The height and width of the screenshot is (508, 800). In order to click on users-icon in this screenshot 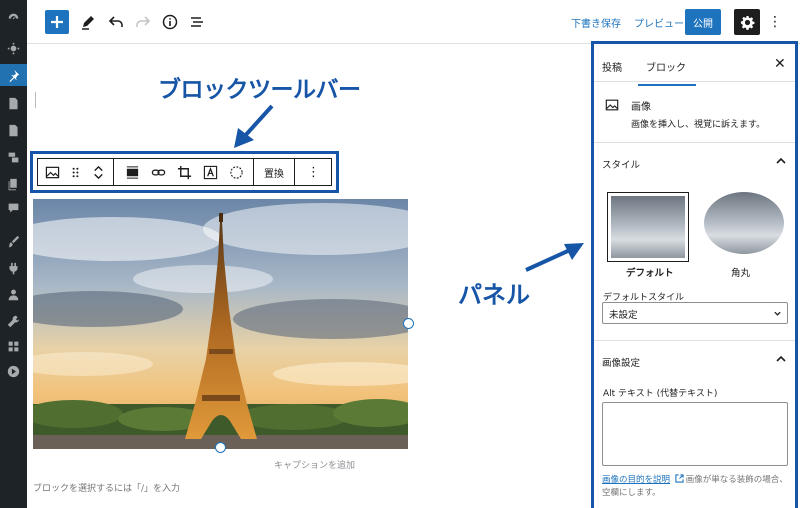, I will do `click(13, 294)`.